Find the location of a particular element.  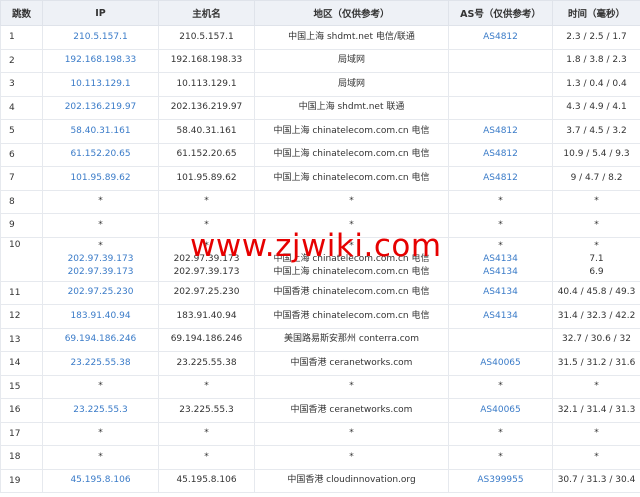

hostname-cell-value: 202.136.219.97 is located at coordinates (206, 107).